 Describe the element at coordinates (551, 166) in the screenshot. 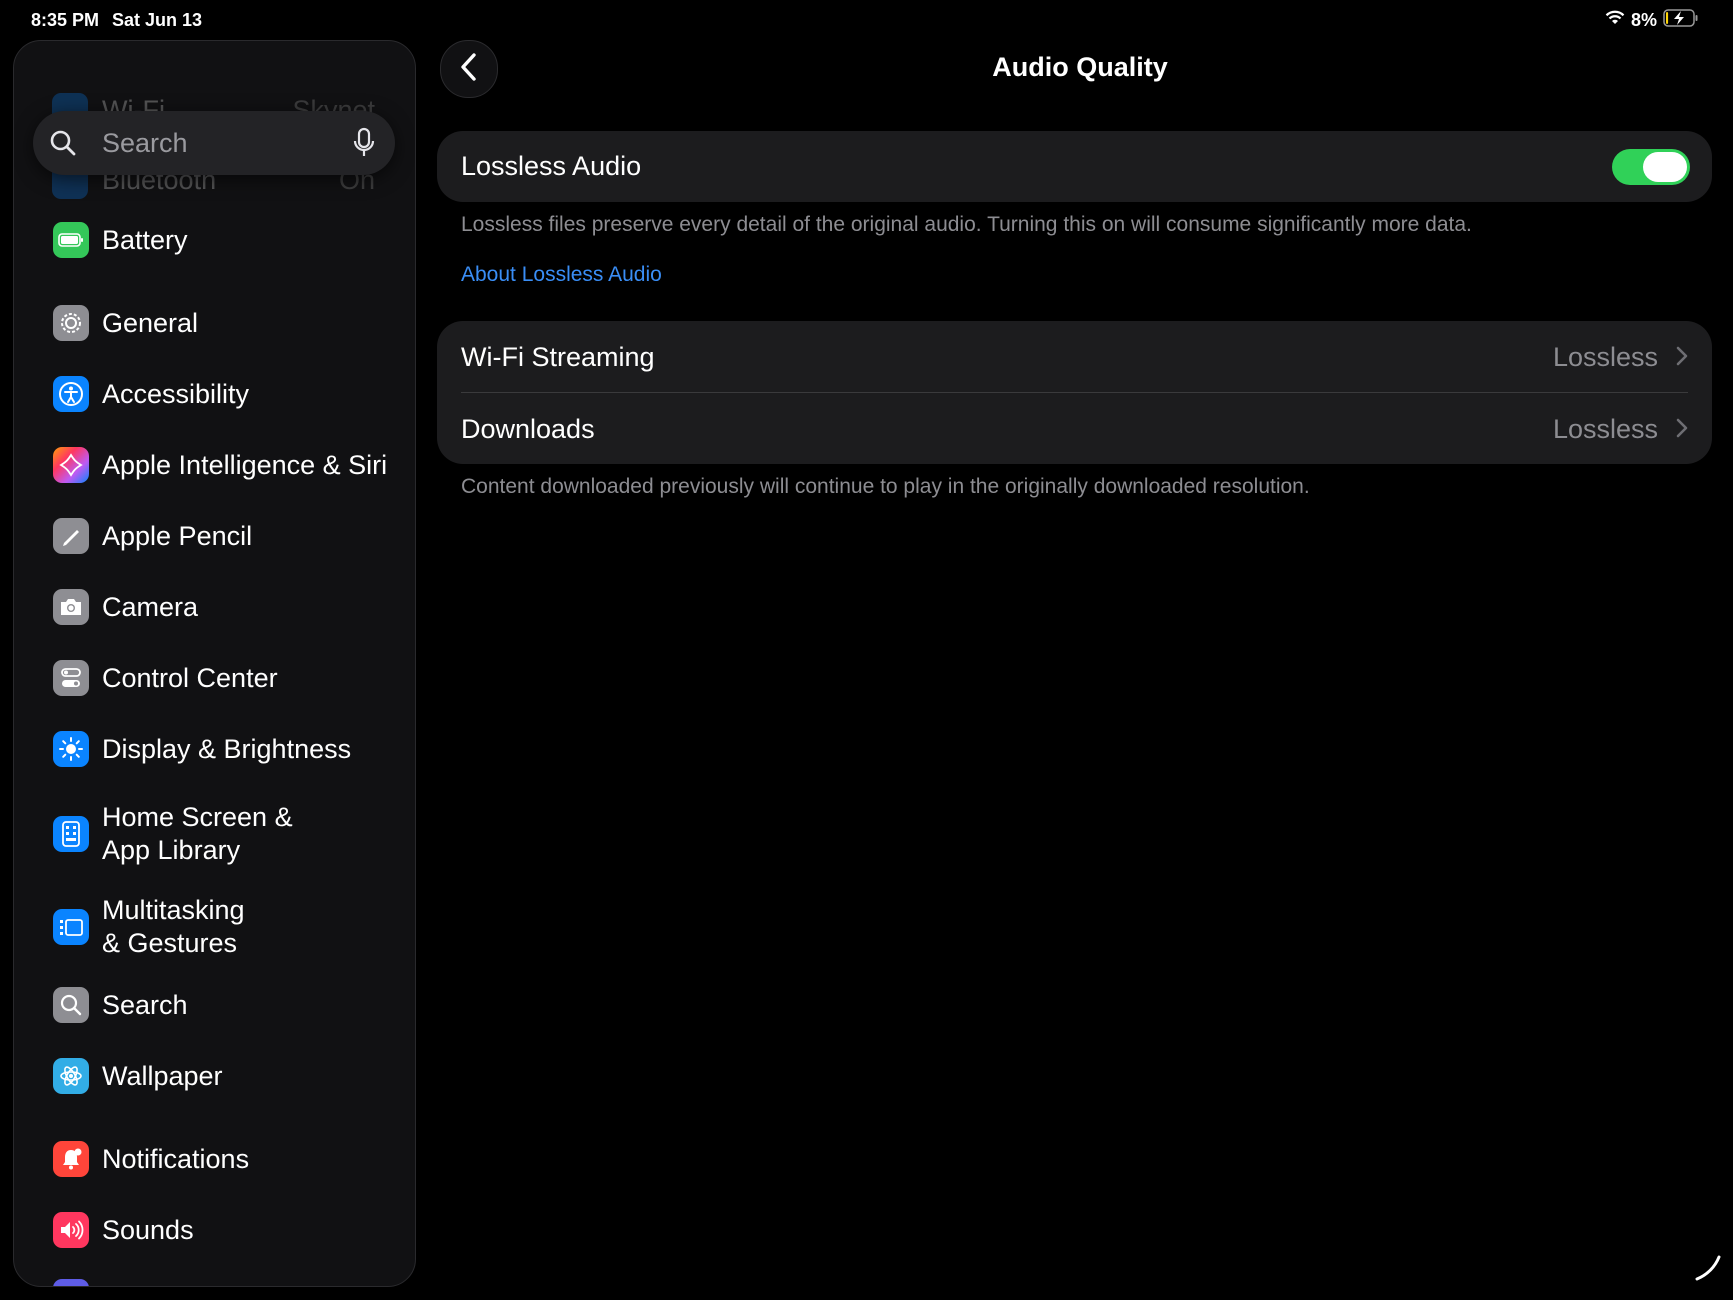

I see `lossless-audio-label: Lossless Audio` at that location.